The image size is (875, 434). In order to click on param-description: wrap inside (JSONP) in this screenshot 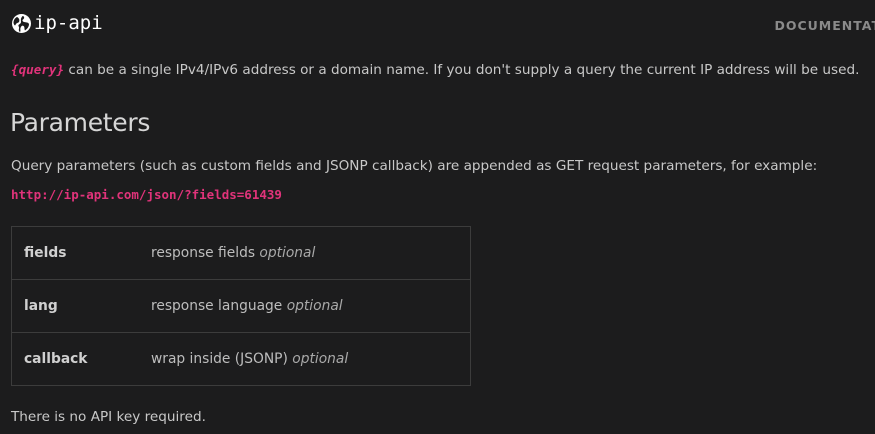, I will do `click(219, 359)`.